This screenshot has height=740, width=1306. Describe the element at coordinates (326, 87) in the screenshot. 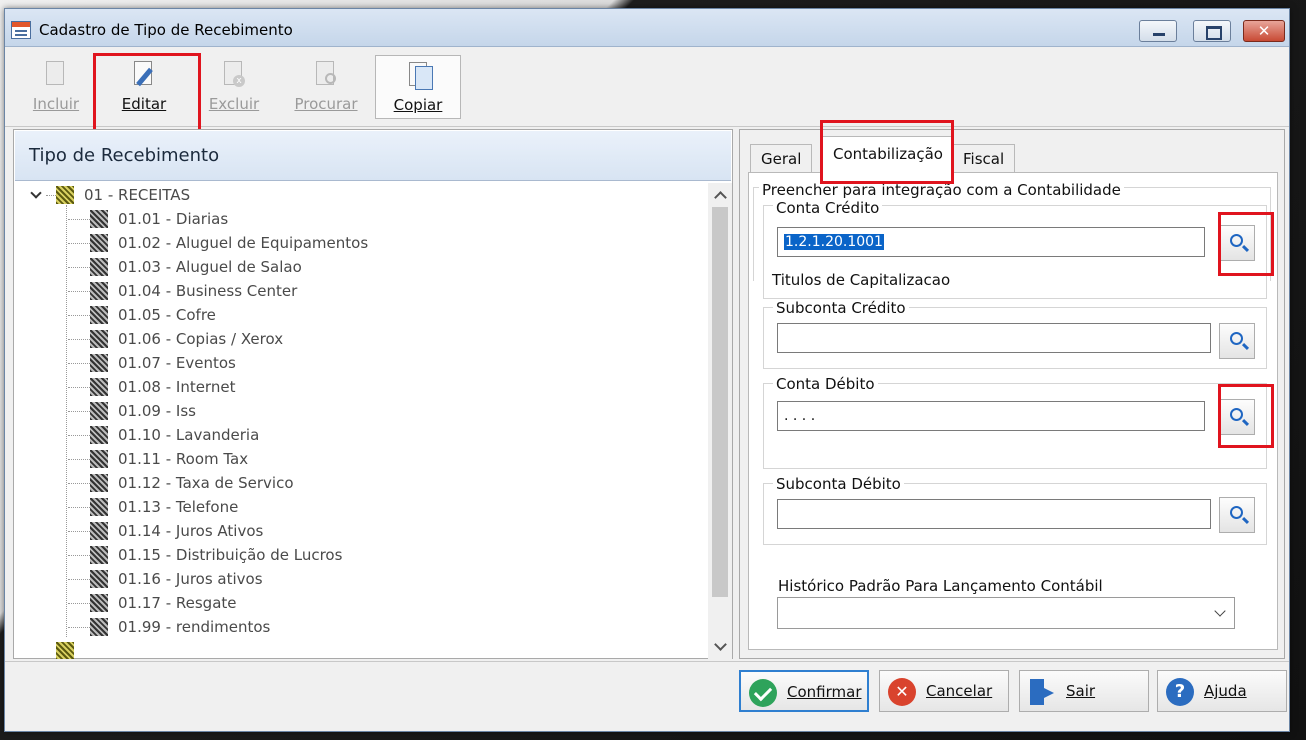

I see `procurar-button: Procurar` at that location.